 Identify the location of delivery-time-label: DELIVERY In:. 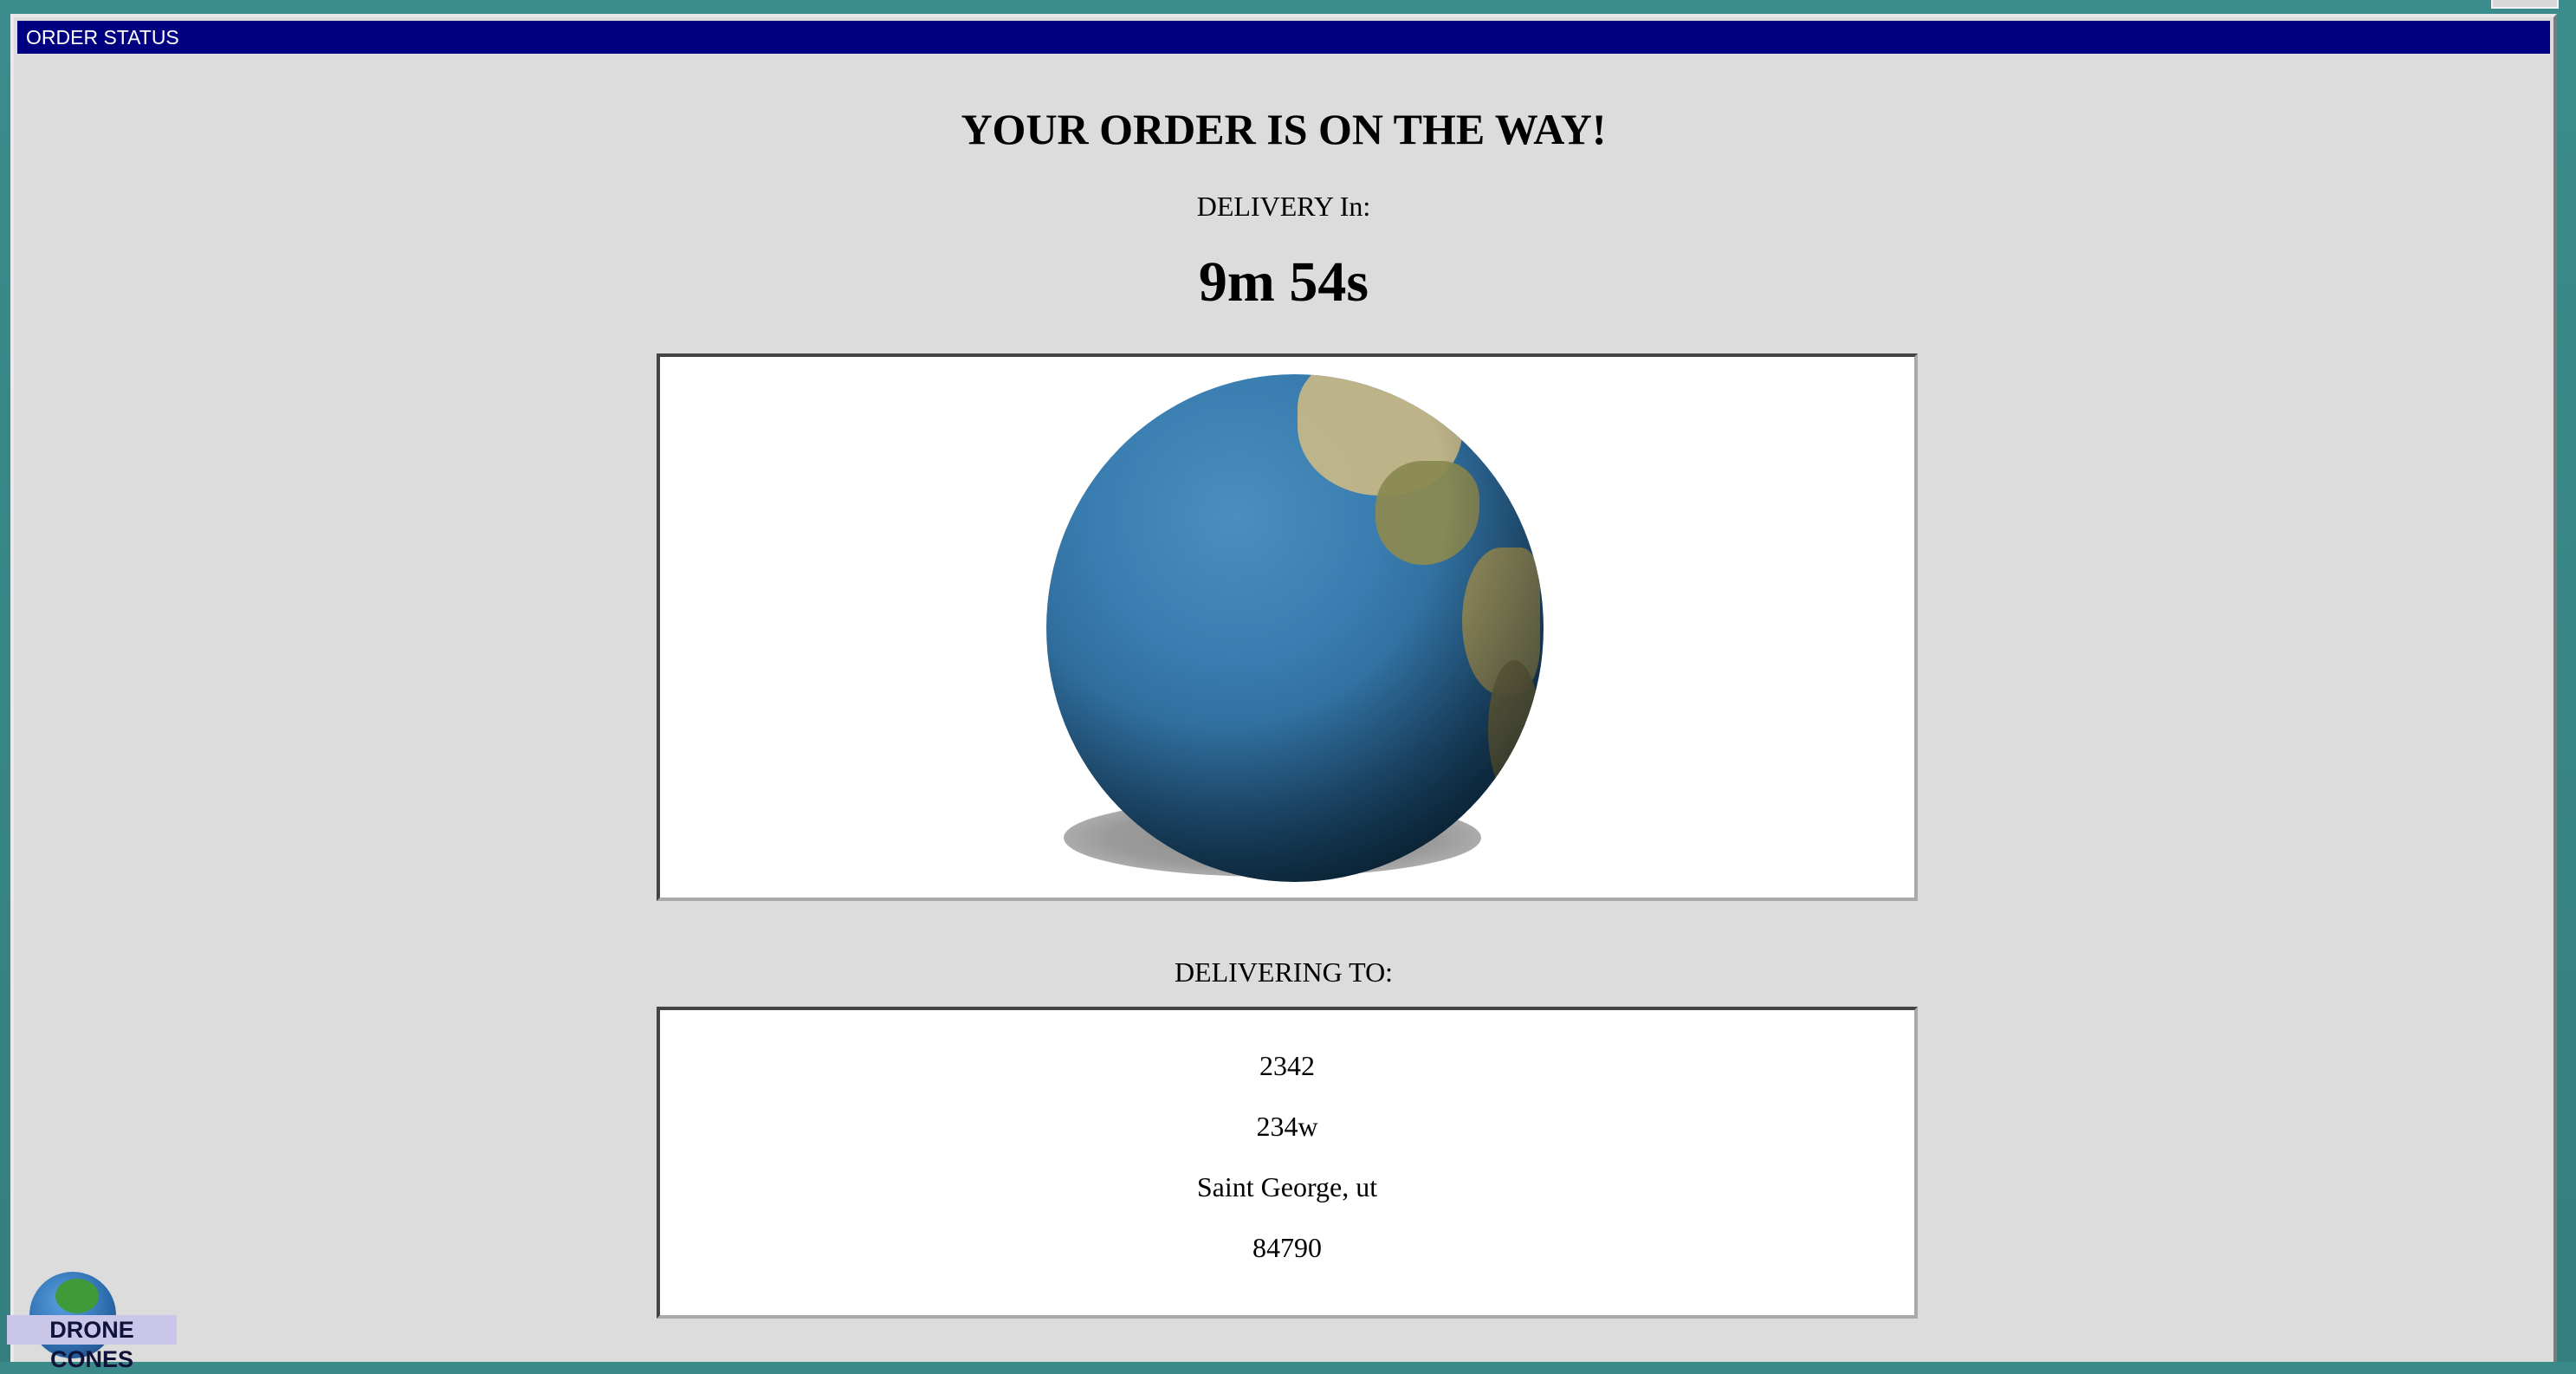
(1283, 206).